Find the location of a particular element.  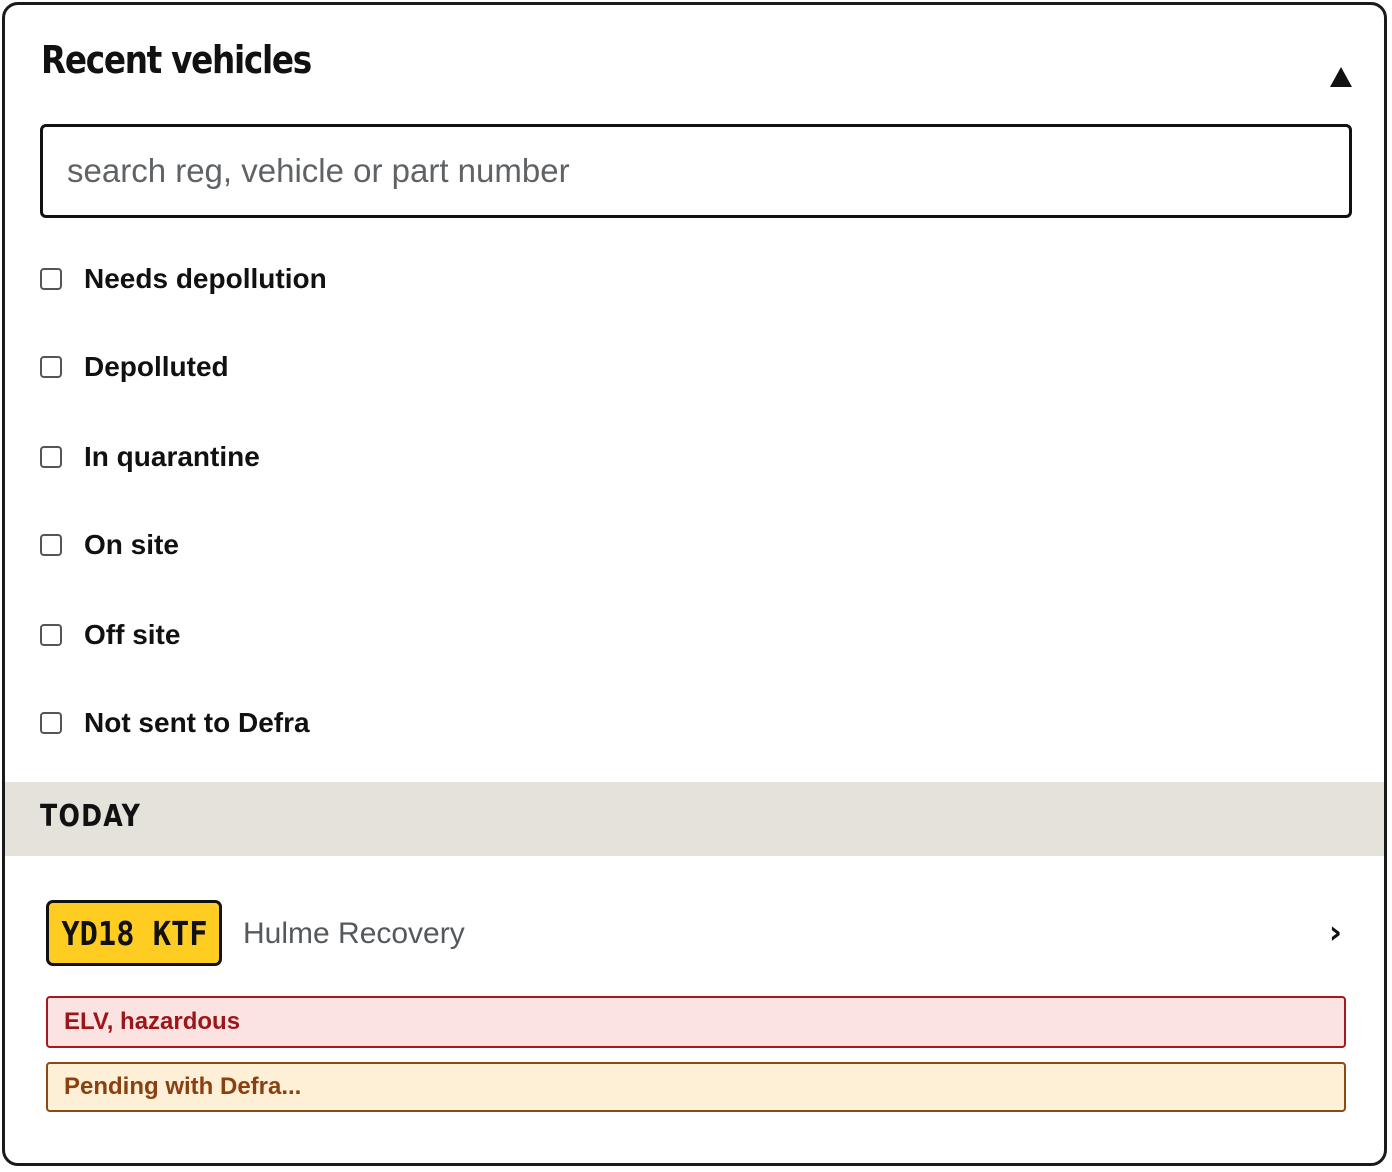

registration-number: YD18 KTF is located at coordinates (134, 933).